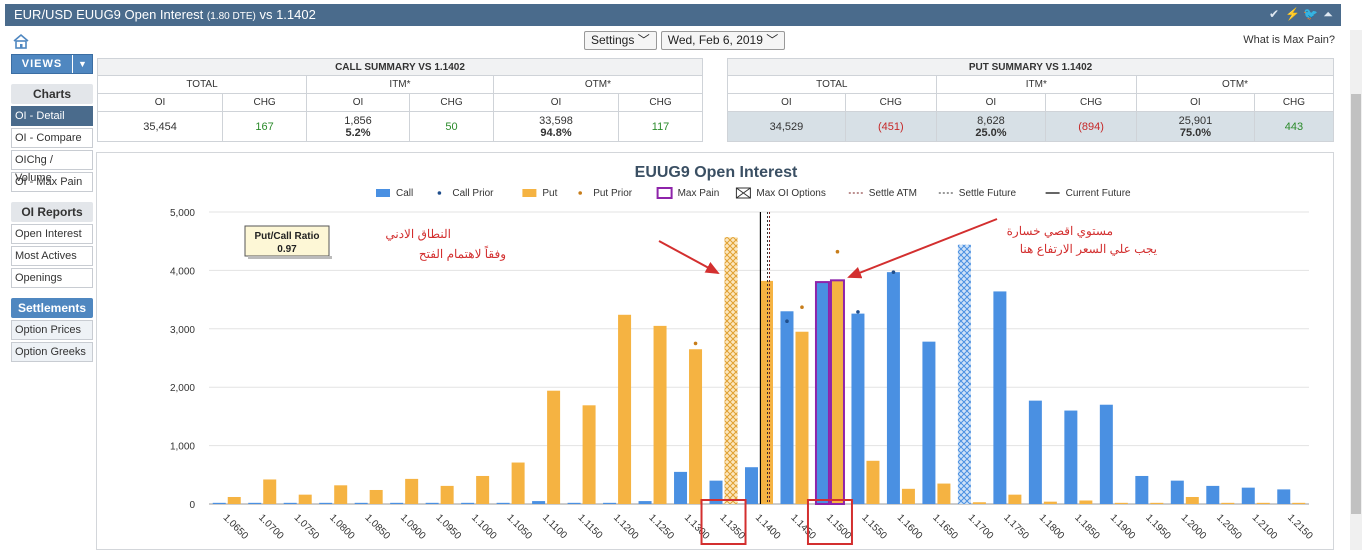  I want to click on put-itm-cell: 8,628 25.0%, so click(991, 126).